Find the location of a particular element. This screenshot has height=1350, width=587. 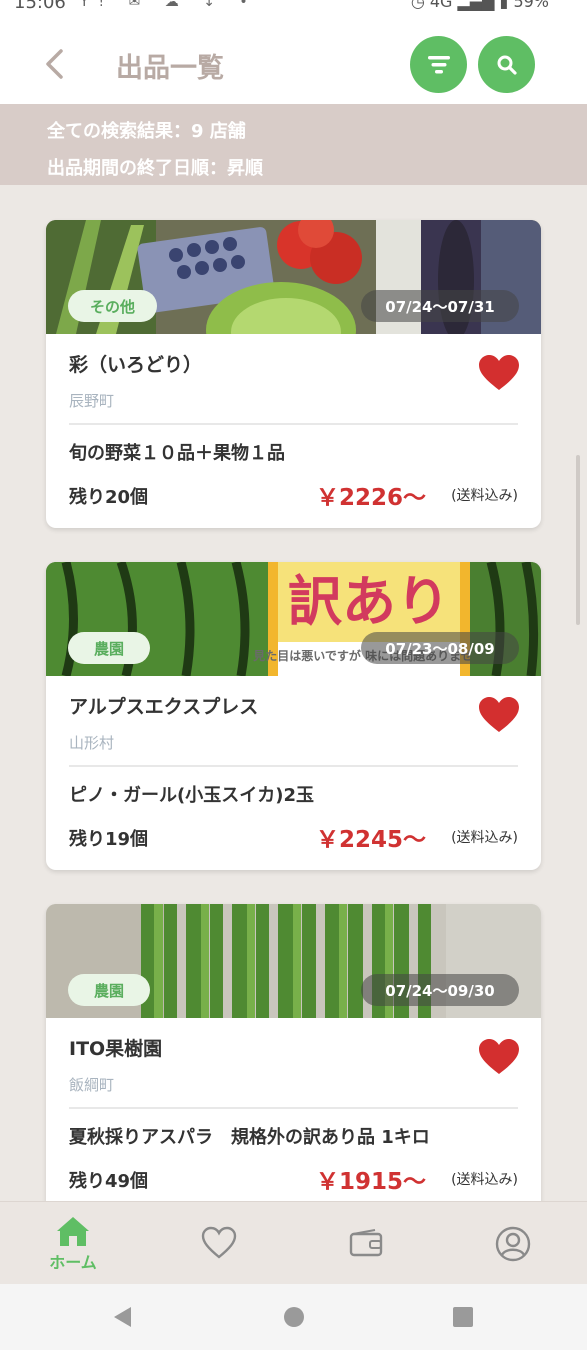

status-right: ◷ 4G ▂▄▆ ▮ 59% is located at coordinates (480, 5).